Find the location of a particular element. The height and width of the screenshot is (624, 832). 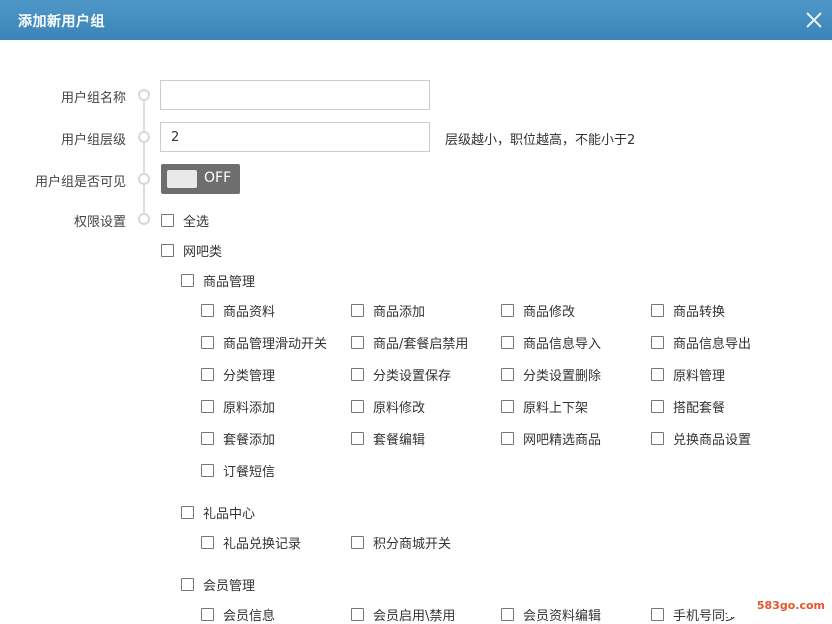

perm-item: 套餐编辑 is located at coordinates (388, 438).